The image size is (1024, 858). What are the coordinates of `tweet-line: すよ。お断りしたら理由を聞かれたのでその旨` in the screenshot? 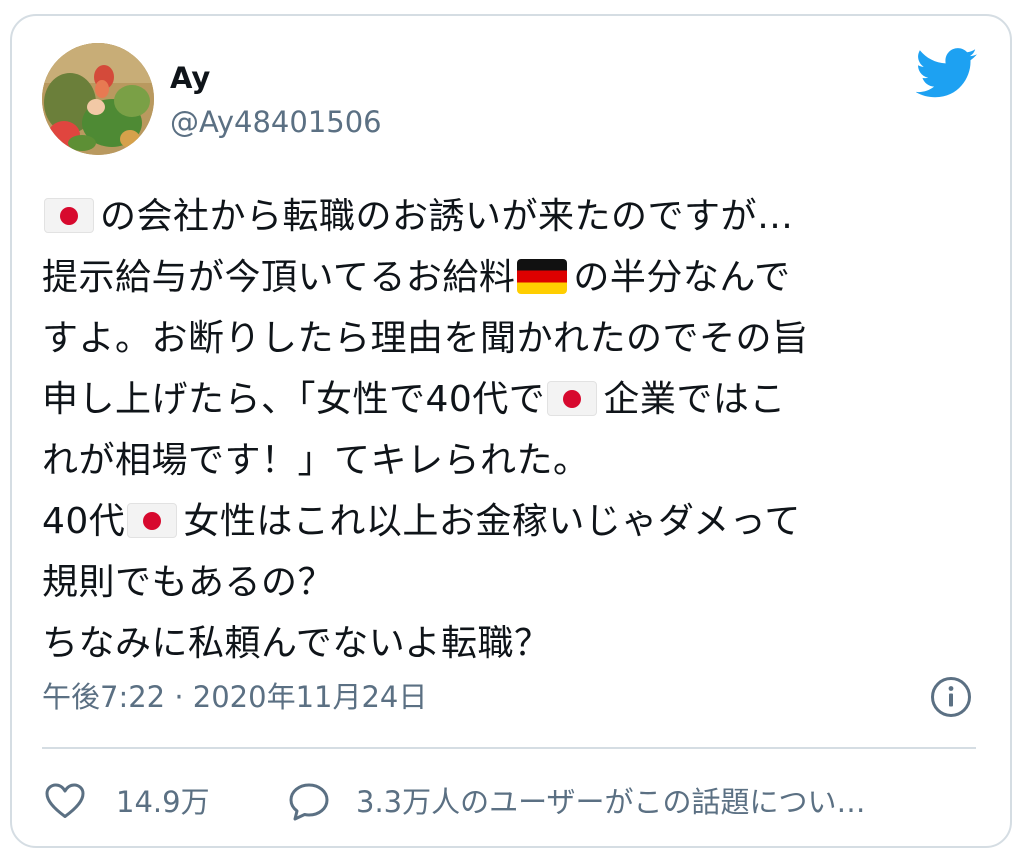 It's located at (512, 338).